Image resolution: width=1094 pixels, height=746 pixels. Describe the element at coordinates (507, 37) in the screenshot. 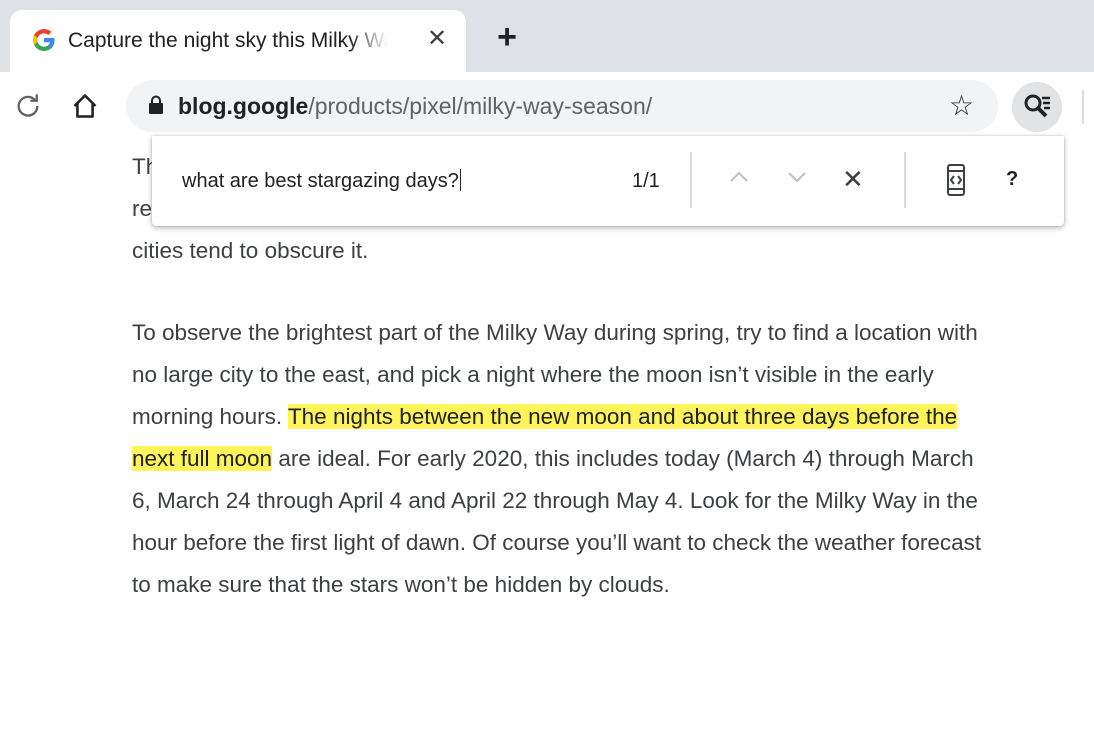

I see `new-tab-button: +` at that location.